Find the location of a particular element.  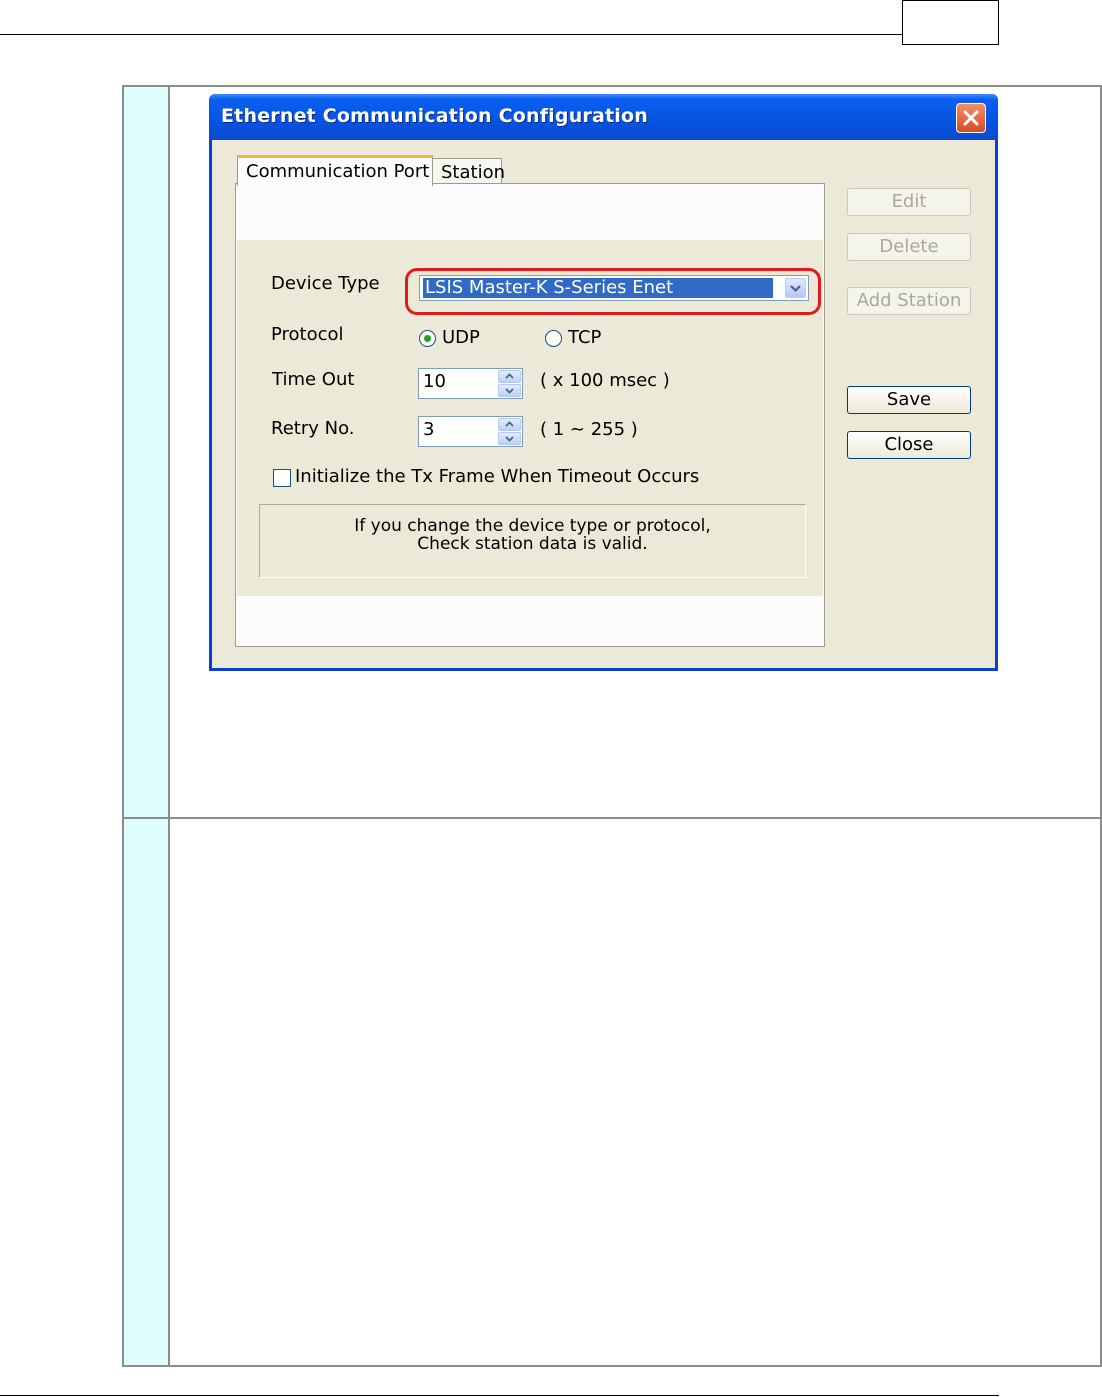

init-tx-frame-checkbox is located at coordinates (282, 478).